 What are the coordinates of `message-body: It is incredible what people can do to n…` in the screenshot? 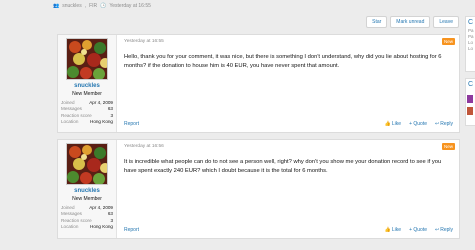 It's located at (283, 166).